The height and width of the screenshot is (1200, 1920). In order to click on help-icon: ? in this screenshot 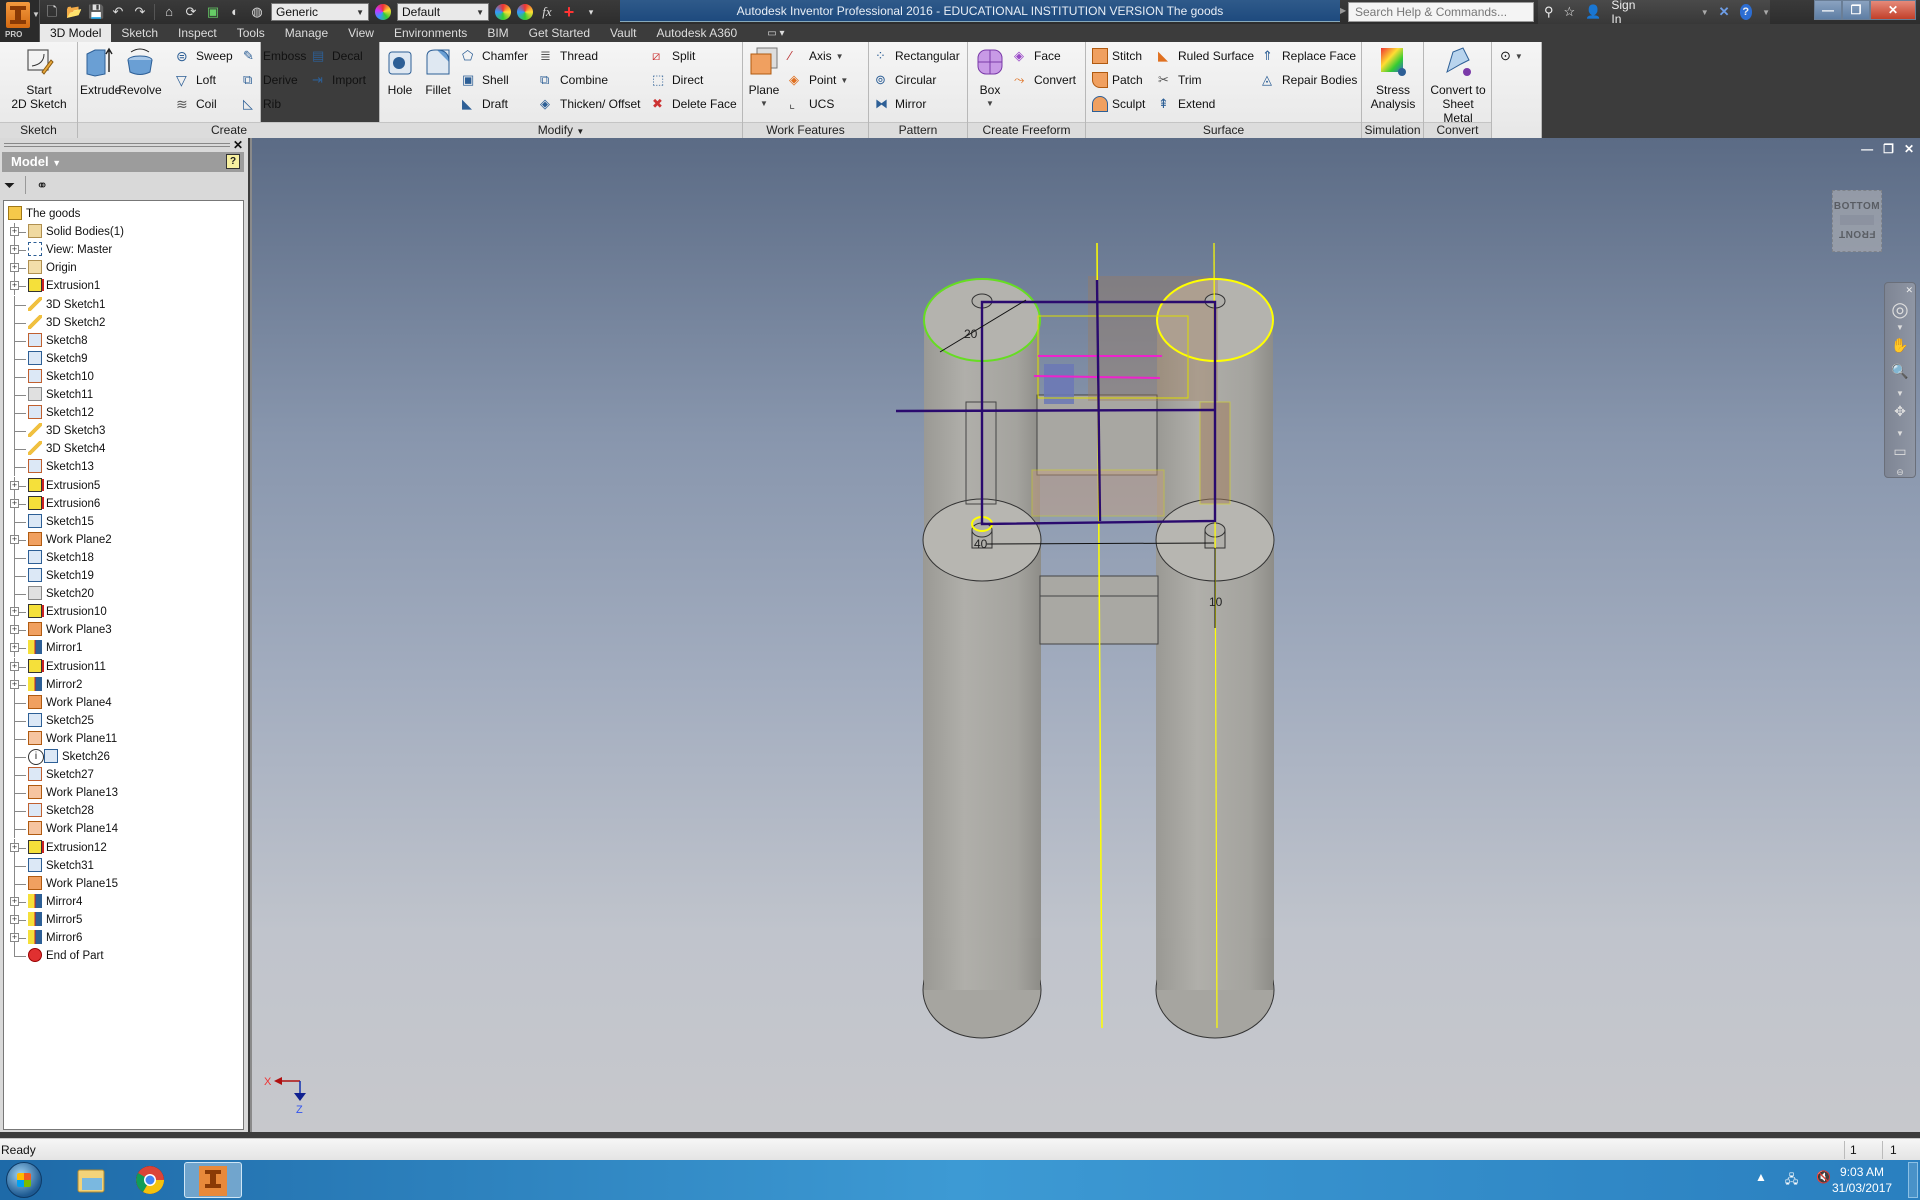, I will do `click(1746, 12)`.